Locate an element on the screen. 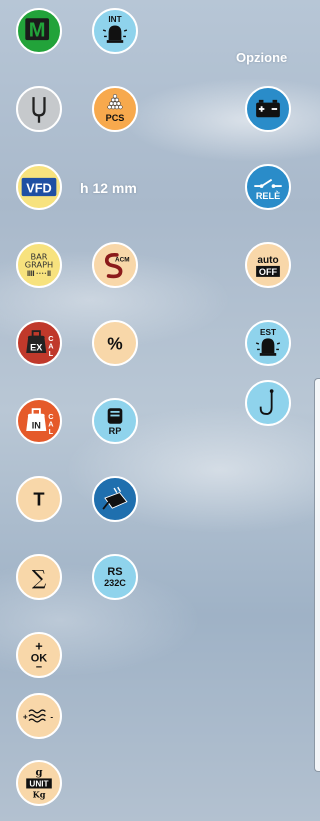 This screenshot has width=320, height=821. tuning-fork-icon is located at coordinates (39, 109).